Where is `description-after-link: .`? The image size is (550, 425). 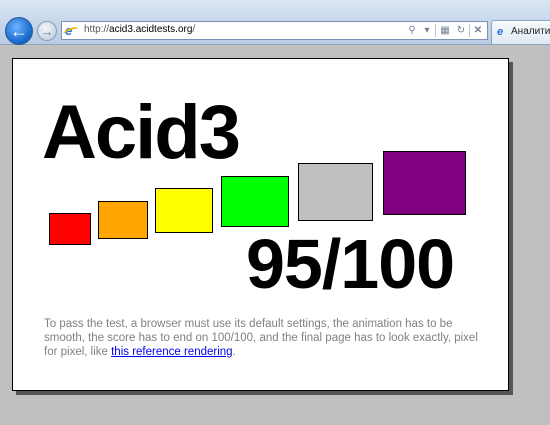
description-after-link: . is located at coordinates (234, 352).